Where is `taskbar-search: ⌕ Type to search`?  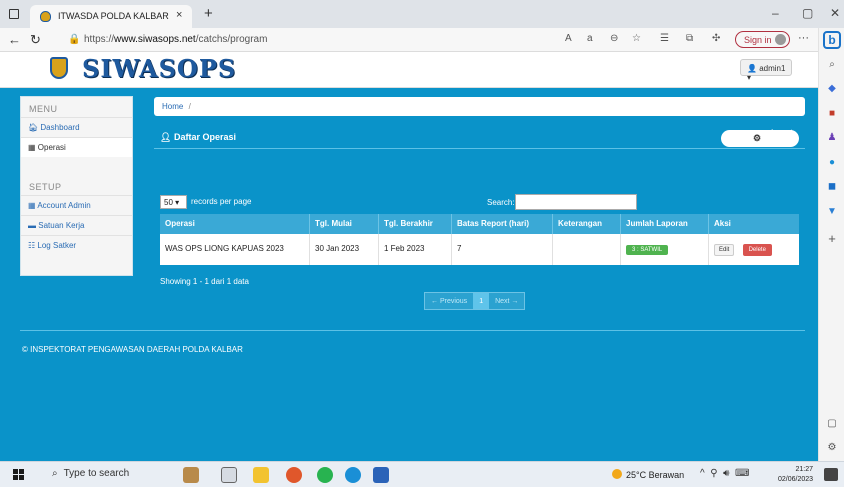 taskbar-search: ⌕ Type to search is located at coordinates (87, 473).